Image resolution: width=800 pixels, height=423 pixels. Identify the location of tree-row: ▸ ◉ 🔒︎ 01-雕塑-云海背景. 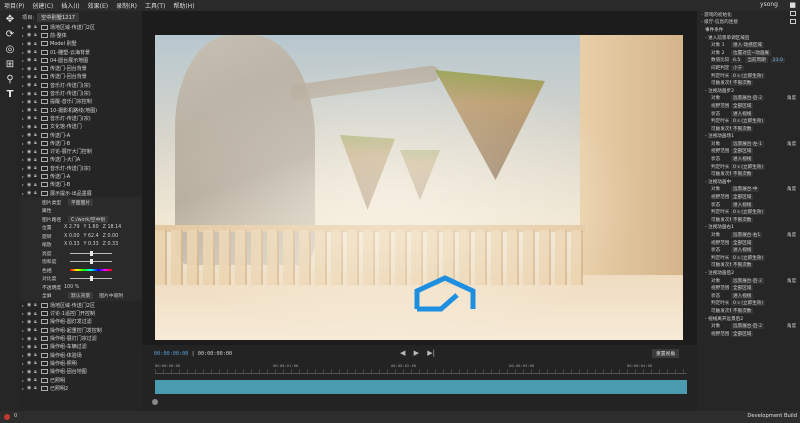
(81, 52).